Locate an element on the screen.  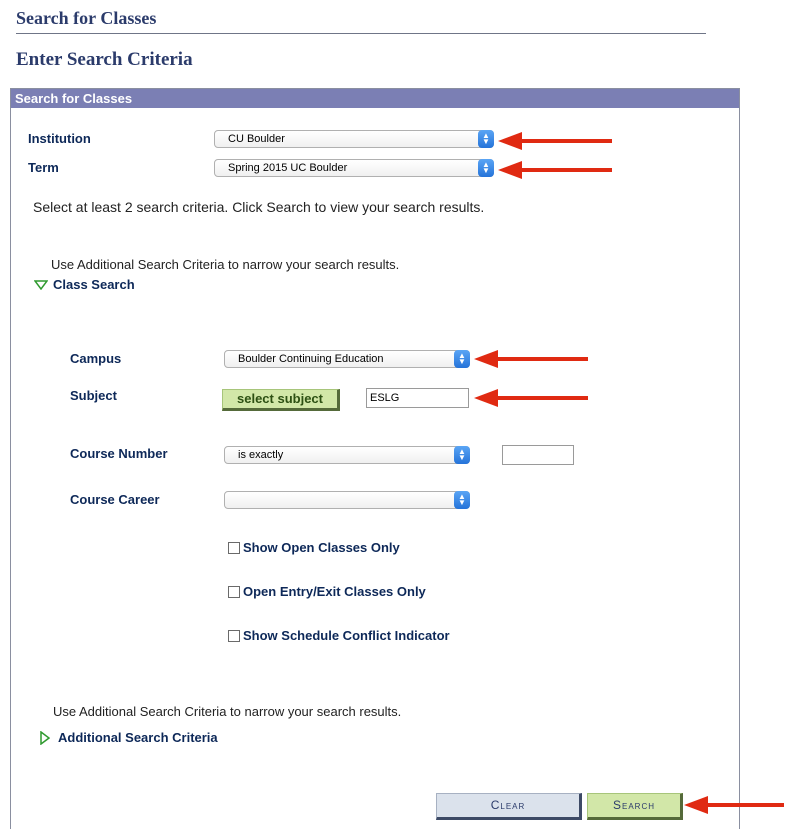
course-career-label: Course Career is located at coordinates (115, 499).